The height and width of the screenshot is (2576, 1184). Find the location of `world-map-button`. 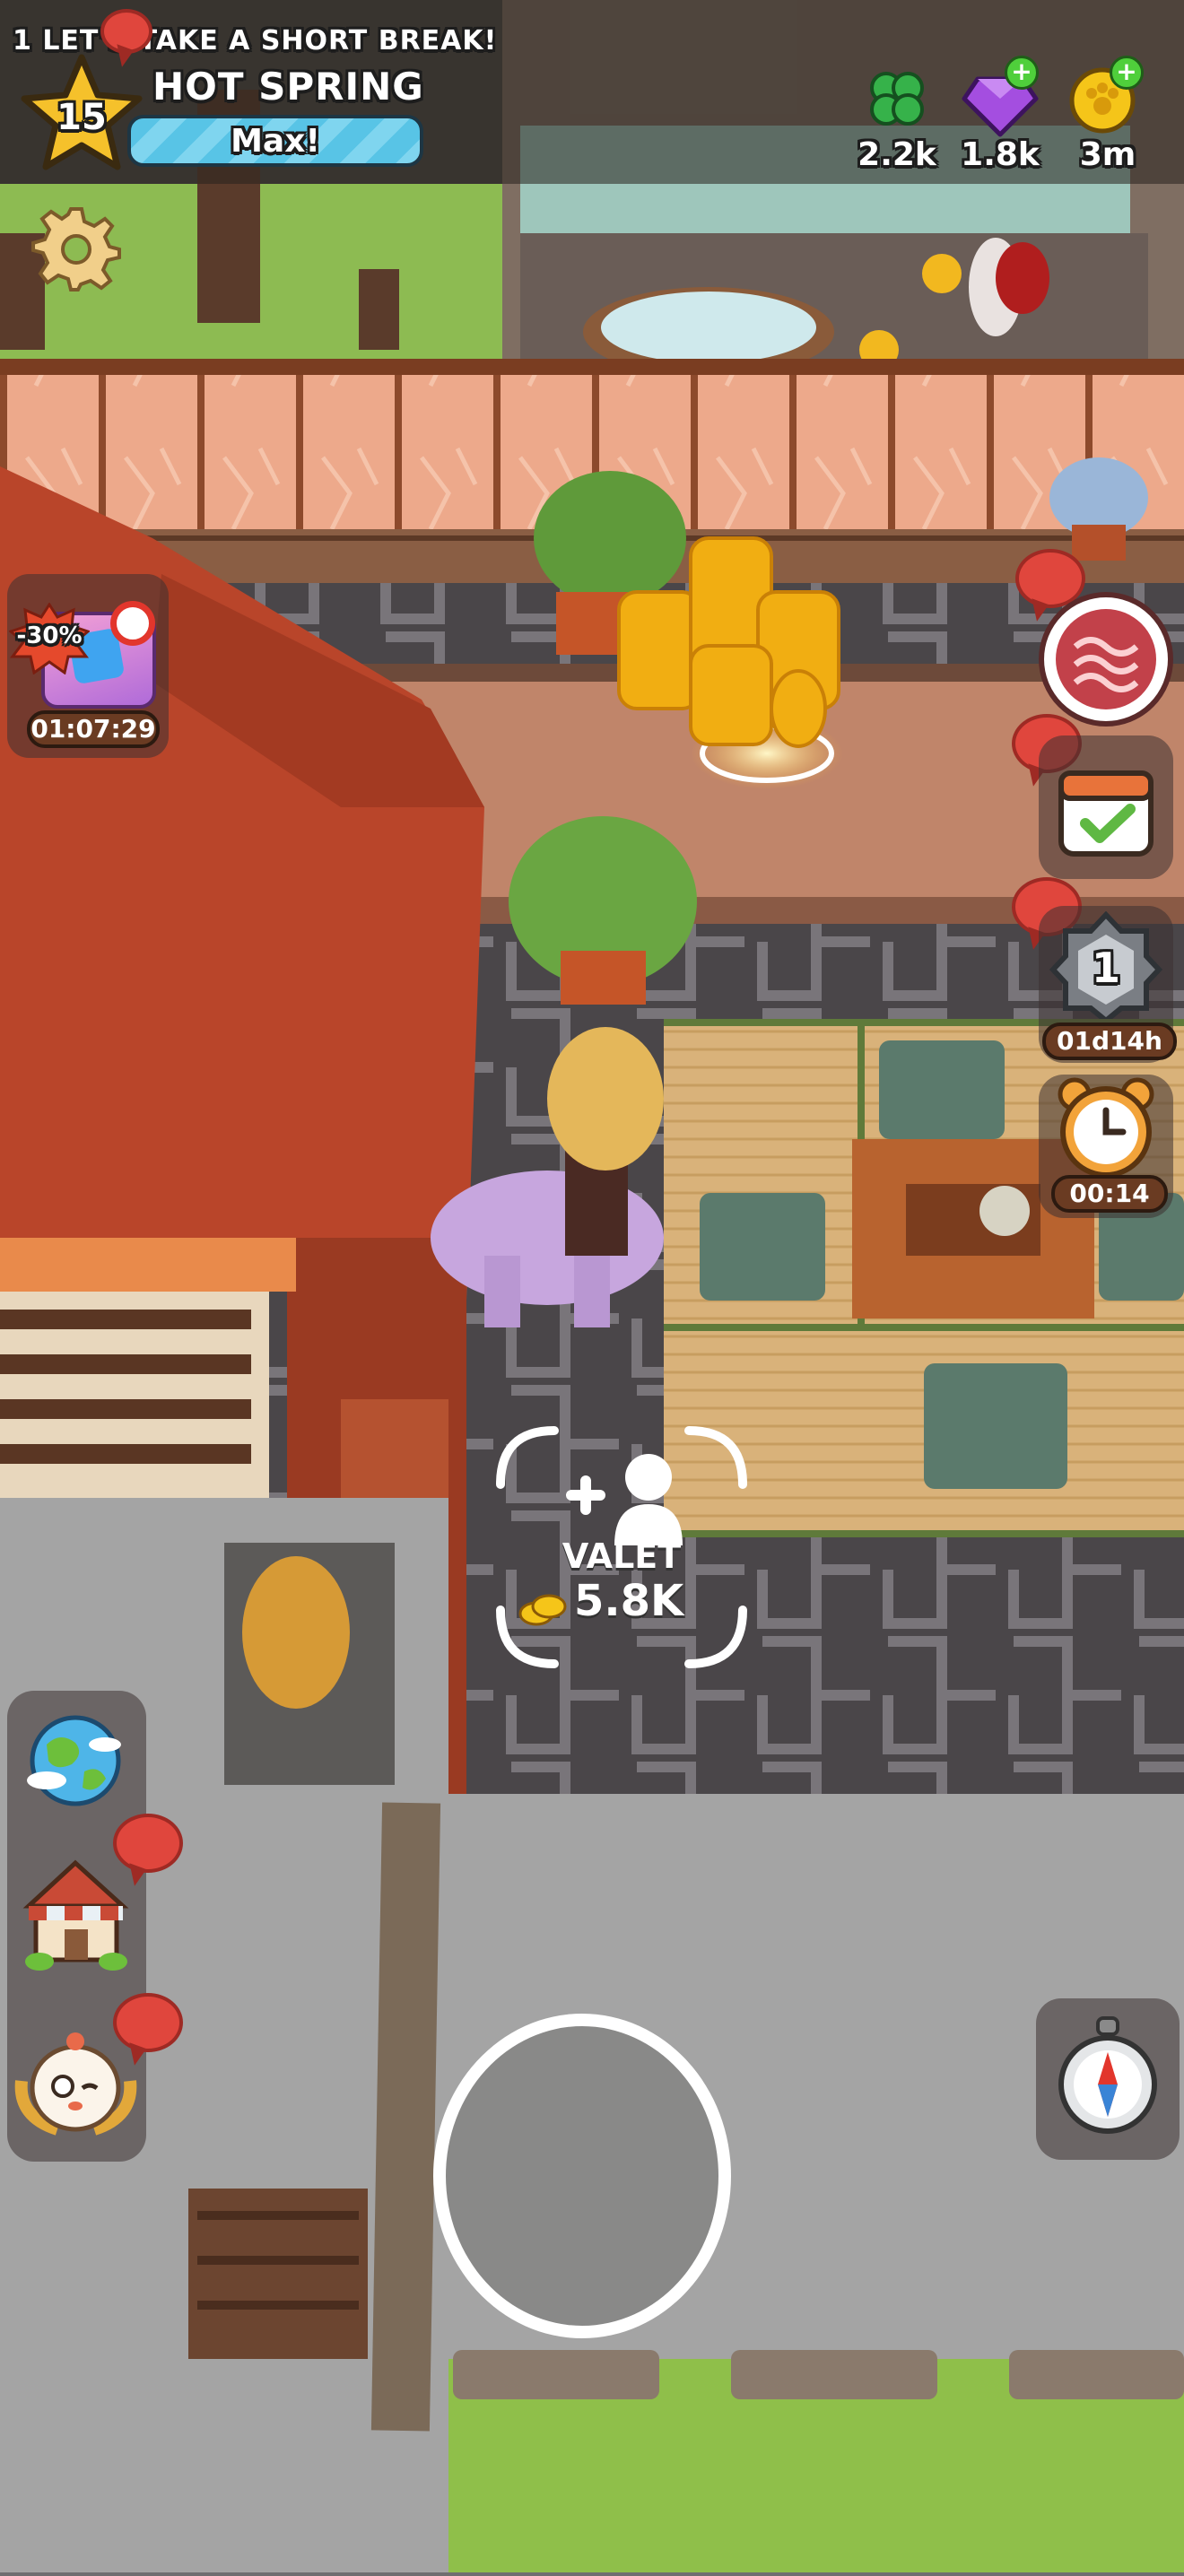

world-map-button is located at coordinates (76, 1760).